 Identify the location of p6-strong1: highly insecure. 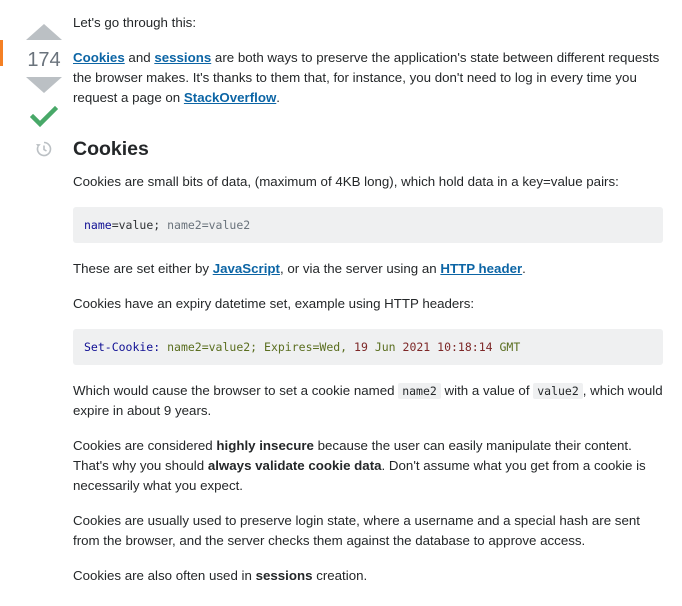
(265, 445).